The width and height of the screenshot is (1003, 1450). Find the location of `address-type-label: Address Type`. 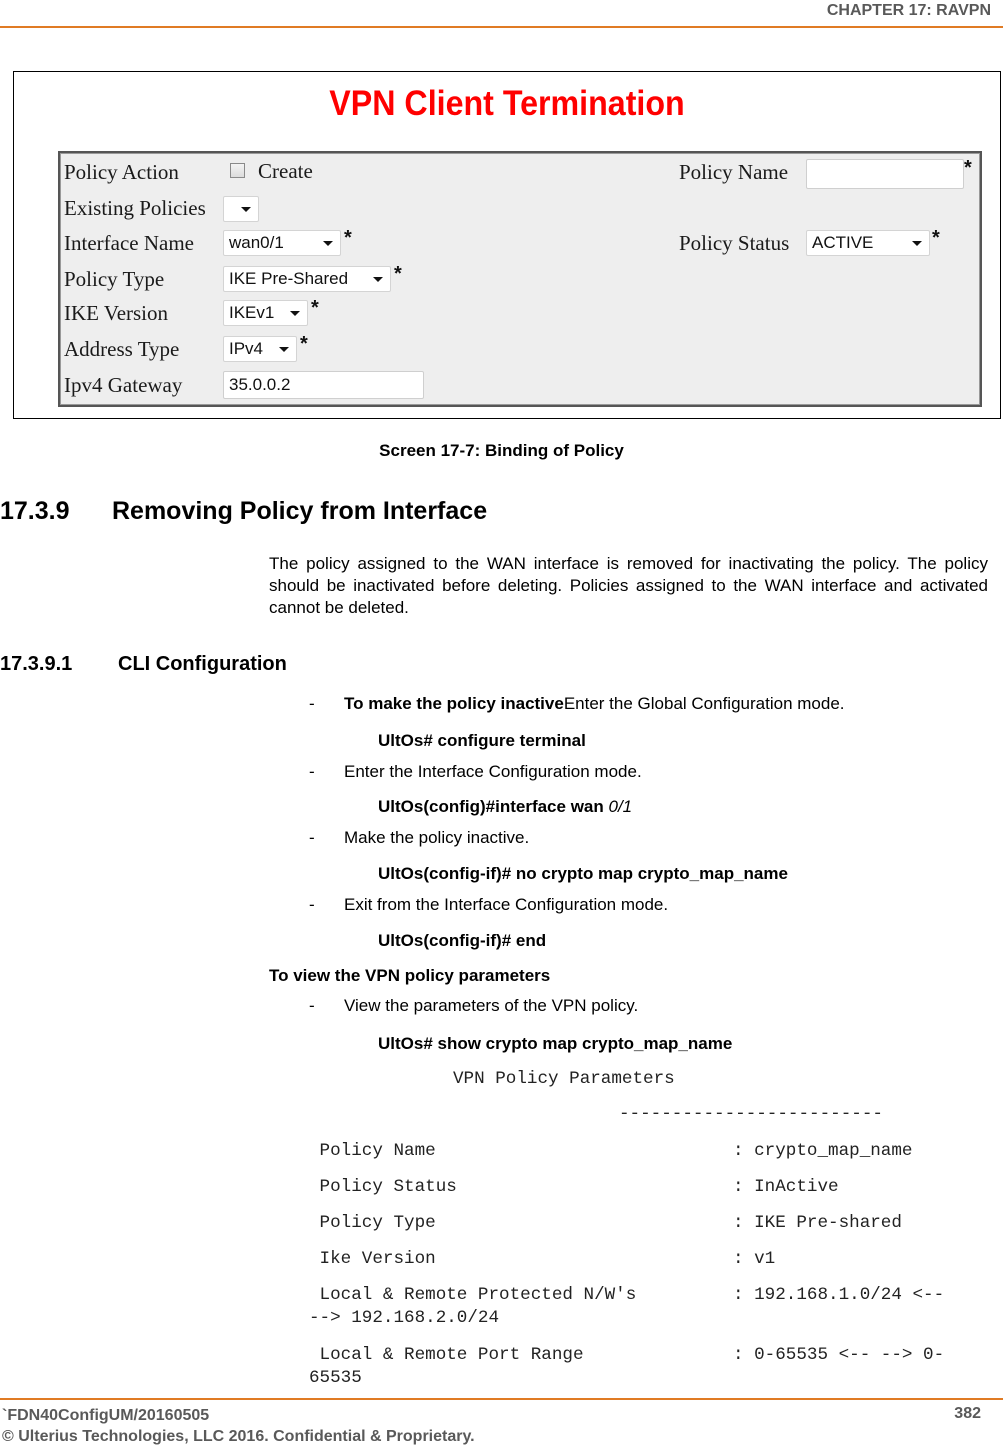

address-type-label: Address Type is located at coordinates (122, 348).